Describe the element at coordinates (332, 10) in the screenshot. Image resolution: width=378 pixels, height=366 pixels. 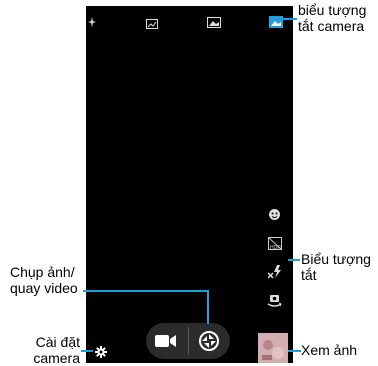
I see `callout-camera-off-line1: biểu tượng` at that location.